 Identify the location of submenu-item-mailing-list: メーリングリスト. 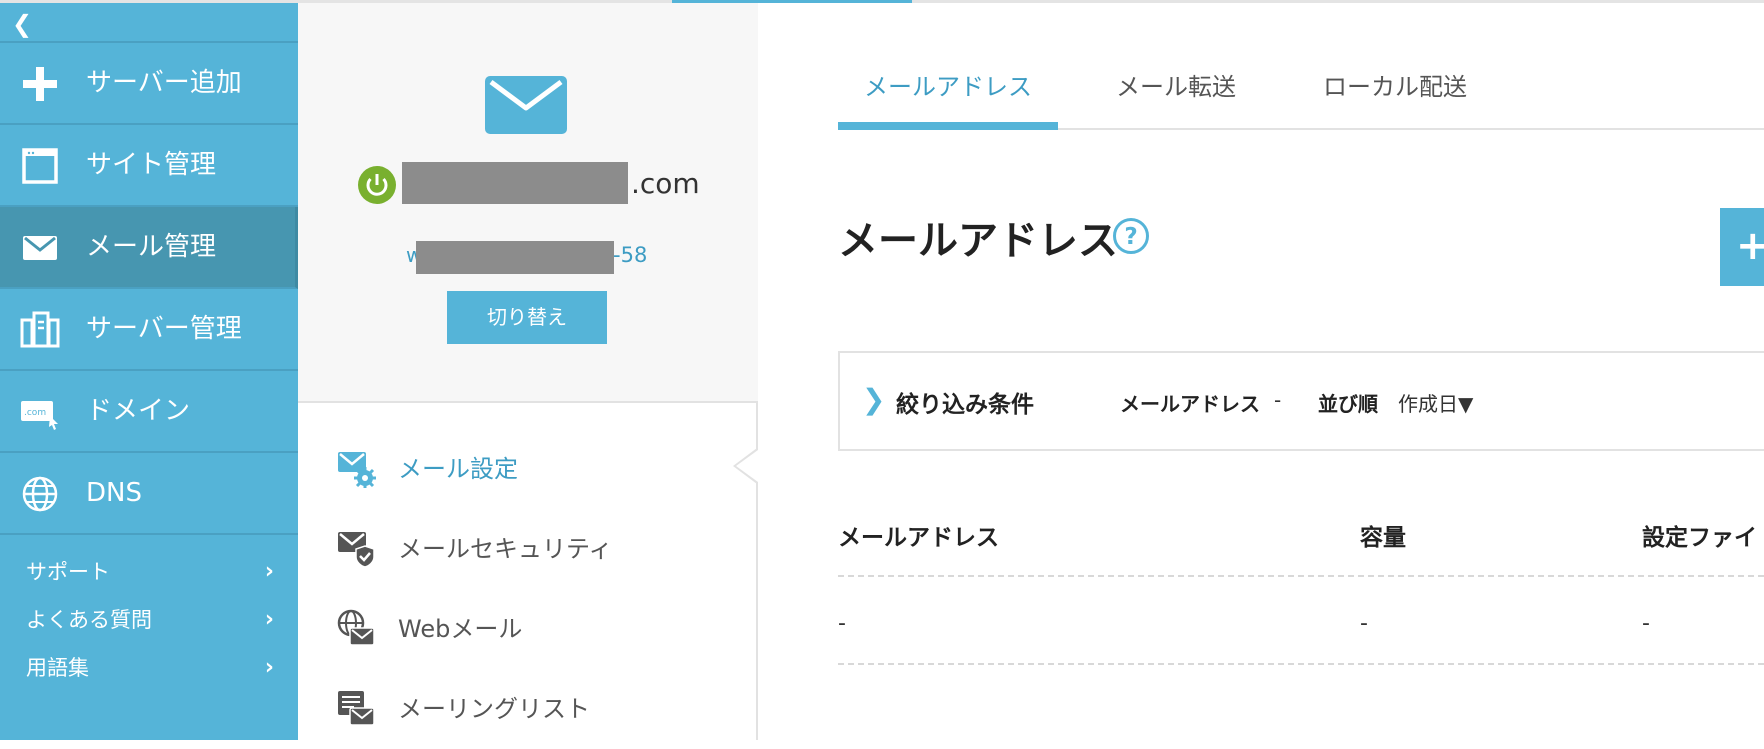
(528, 709).